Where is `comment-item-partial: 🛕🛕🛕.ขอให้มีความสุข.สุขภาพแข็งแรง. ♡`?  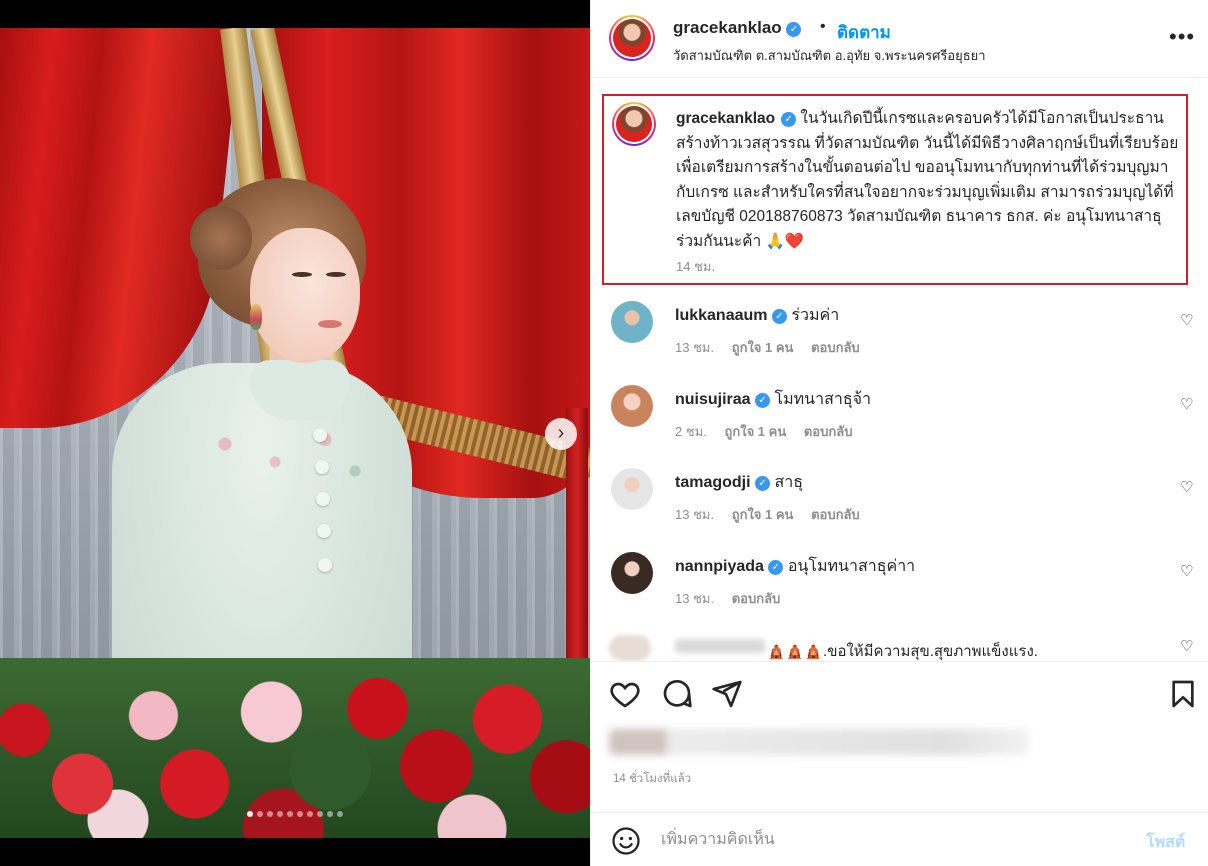
comment-item-partial: 🛕🛕🛕.ขอให้มีความสุข.สุขภาพแข็งแรง. ♡ is located at coordinates (899, 646).